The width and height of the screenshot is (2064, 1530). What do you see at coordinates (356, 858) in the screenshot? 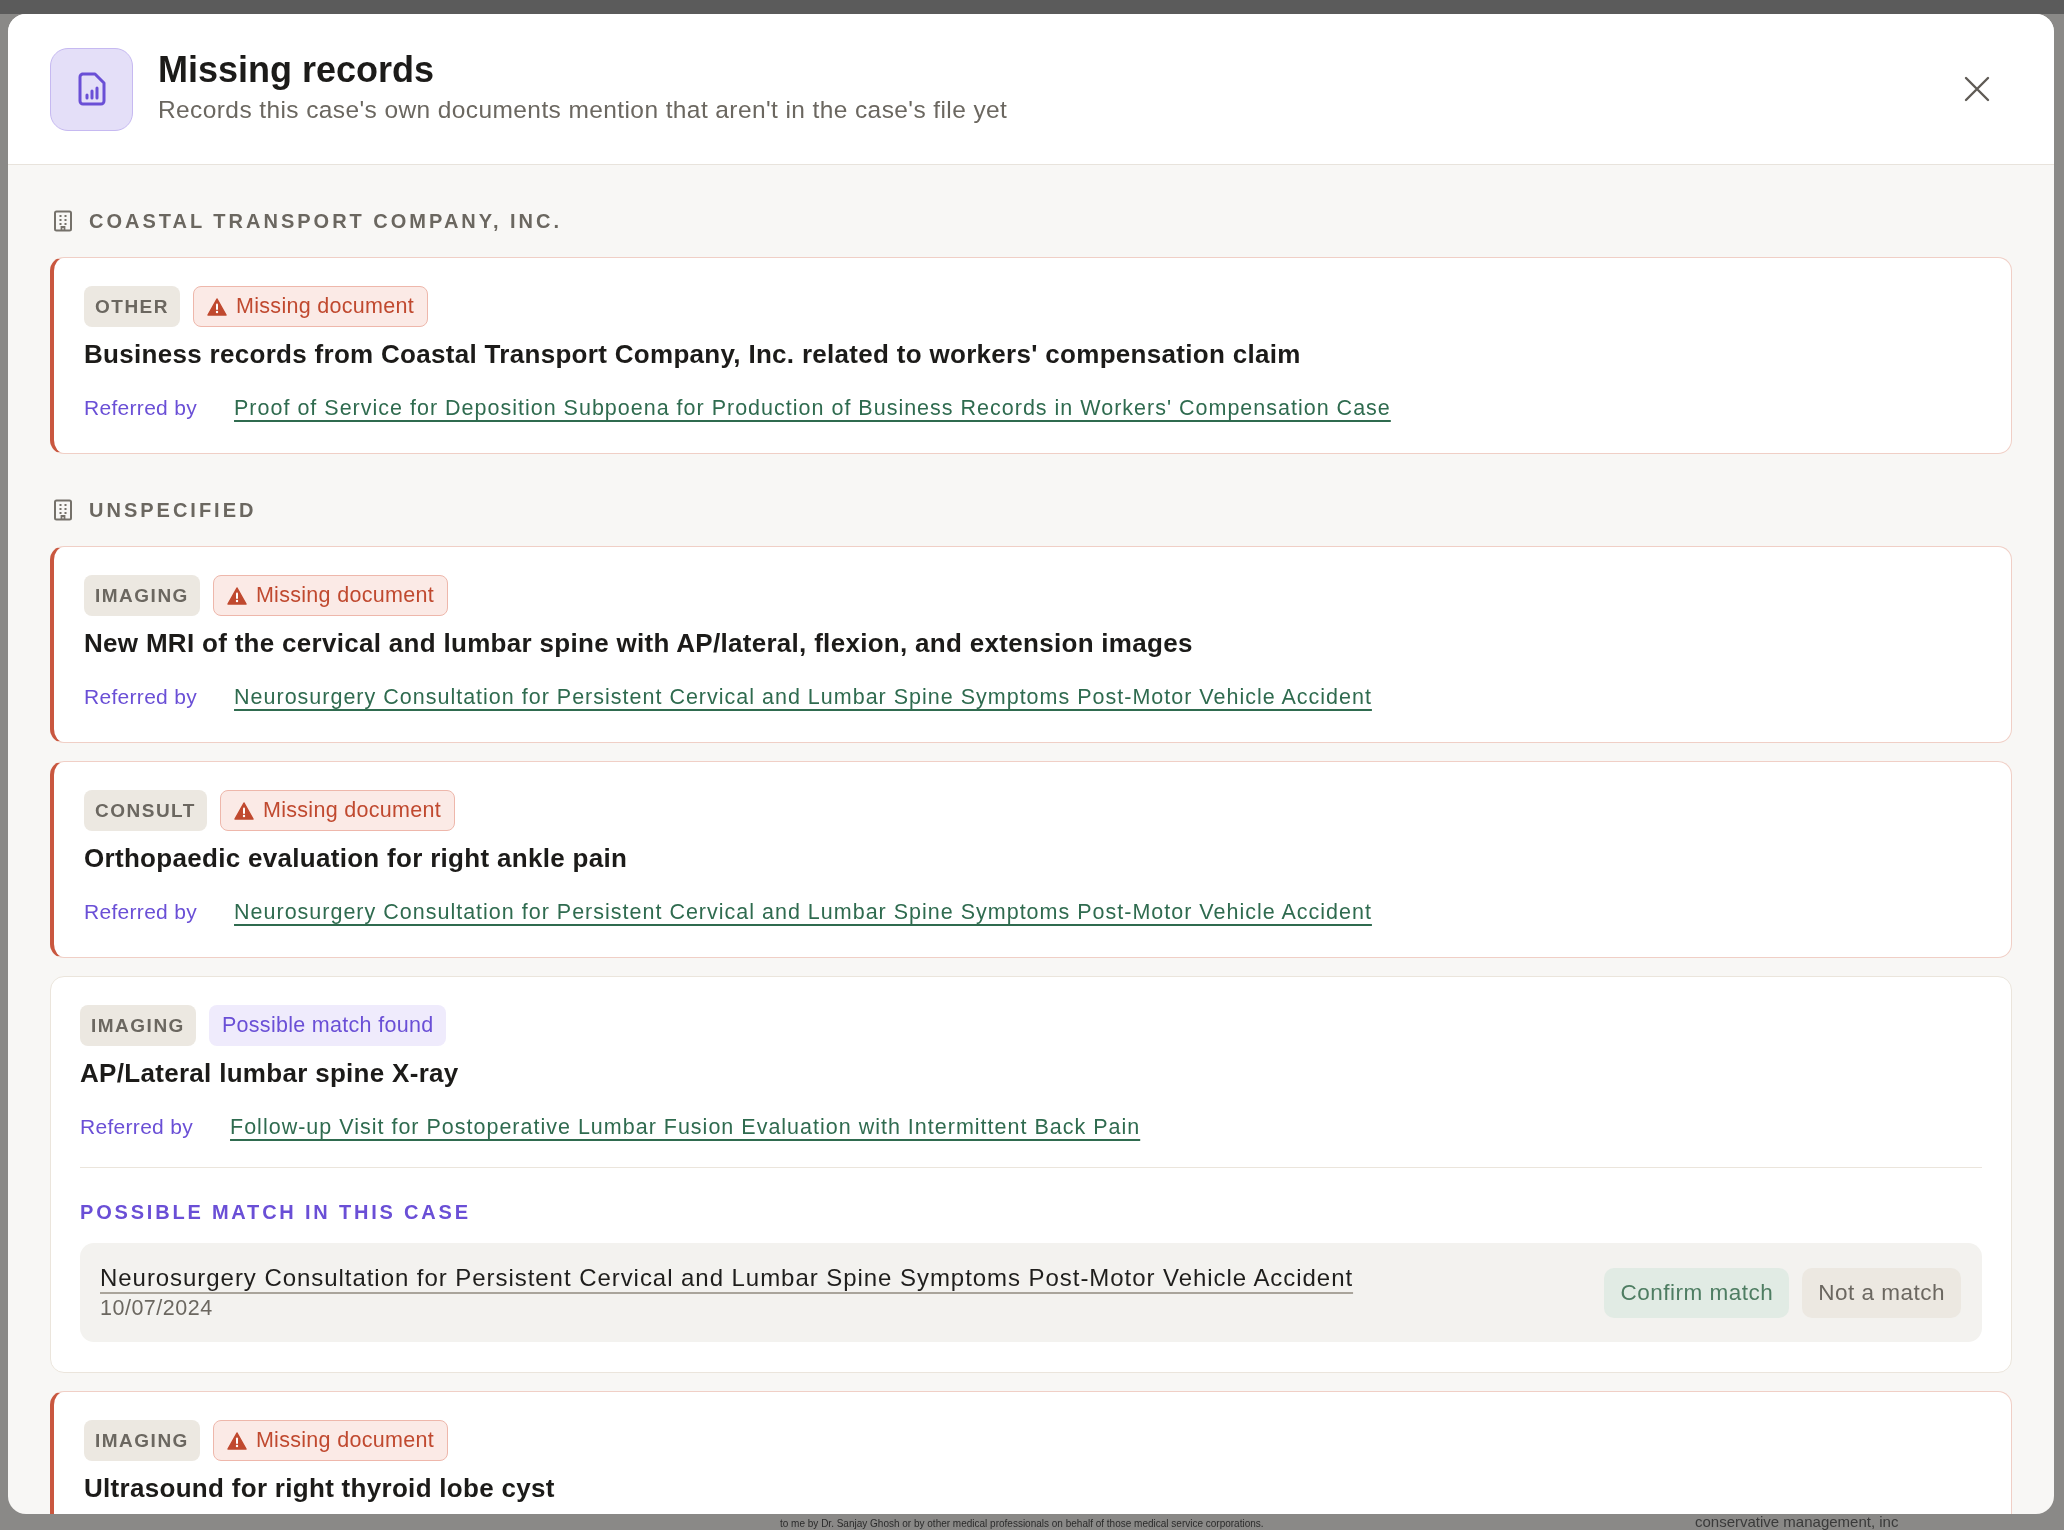
I see `record-title: Orthopaedic evaluation for right ankle pain` at bounding box center [356, 858].